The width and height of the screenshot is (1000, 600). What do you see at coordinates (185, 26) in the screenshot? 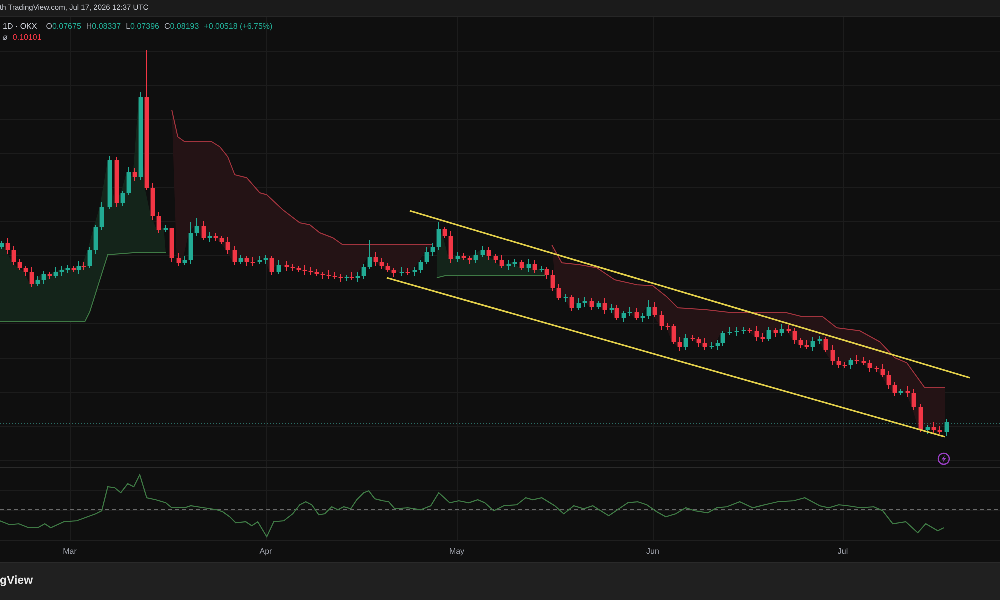
I see `ohlc-value: 0.08193` at bounding box center [185, 26].